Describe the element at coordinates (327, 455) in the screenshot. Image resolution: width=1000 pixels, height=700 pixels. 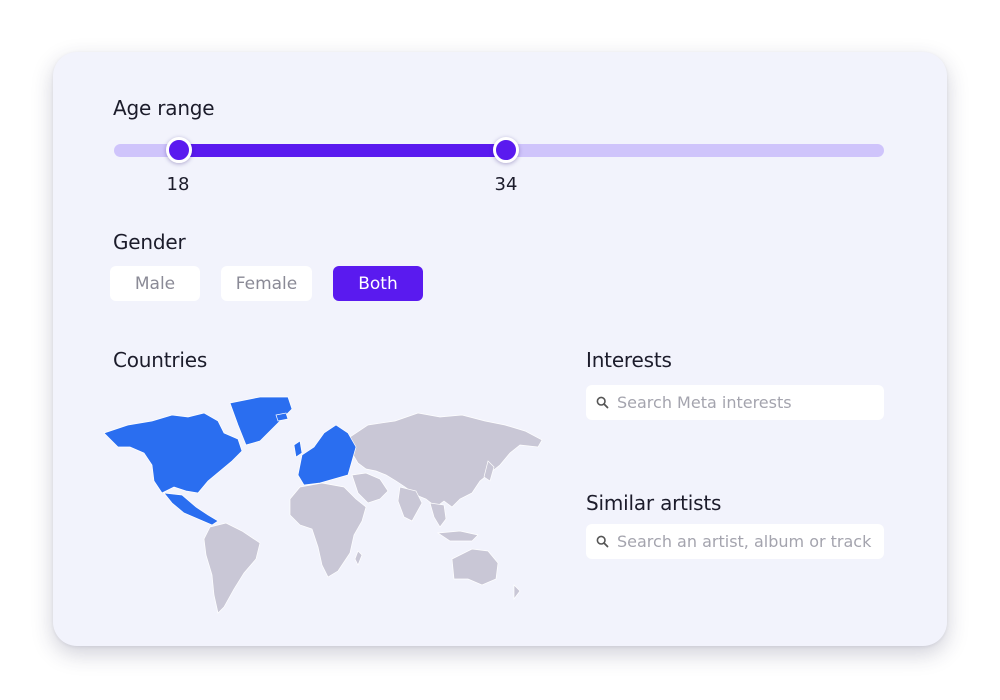
I see `map-region-europe` at that location.